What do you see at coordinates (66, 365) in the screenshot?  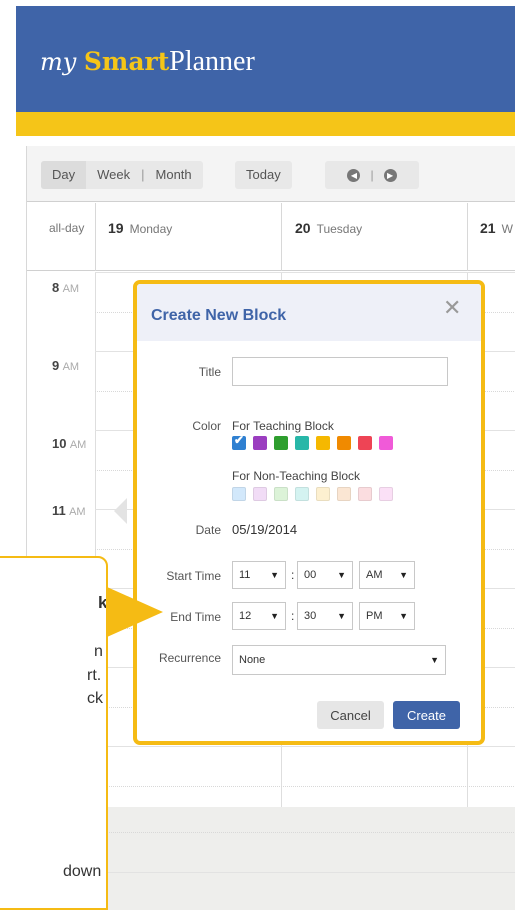 I see `hour-label: 9 AM` at bounding box center [66, 365].